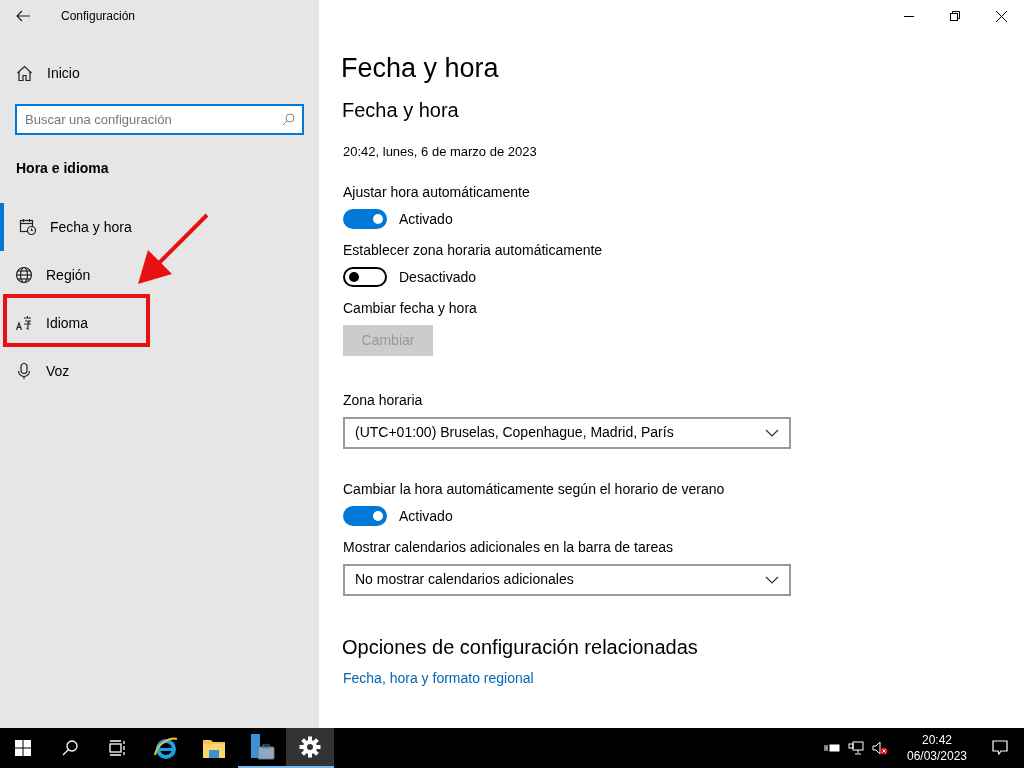 Image resolution: width=1024 pixels, height=768 pixels. What do you see at coordinates (567, 579) in the screenshot?
I see `dropdown: No mostrar calendarios adicionales` at bounding box center [567, 579].